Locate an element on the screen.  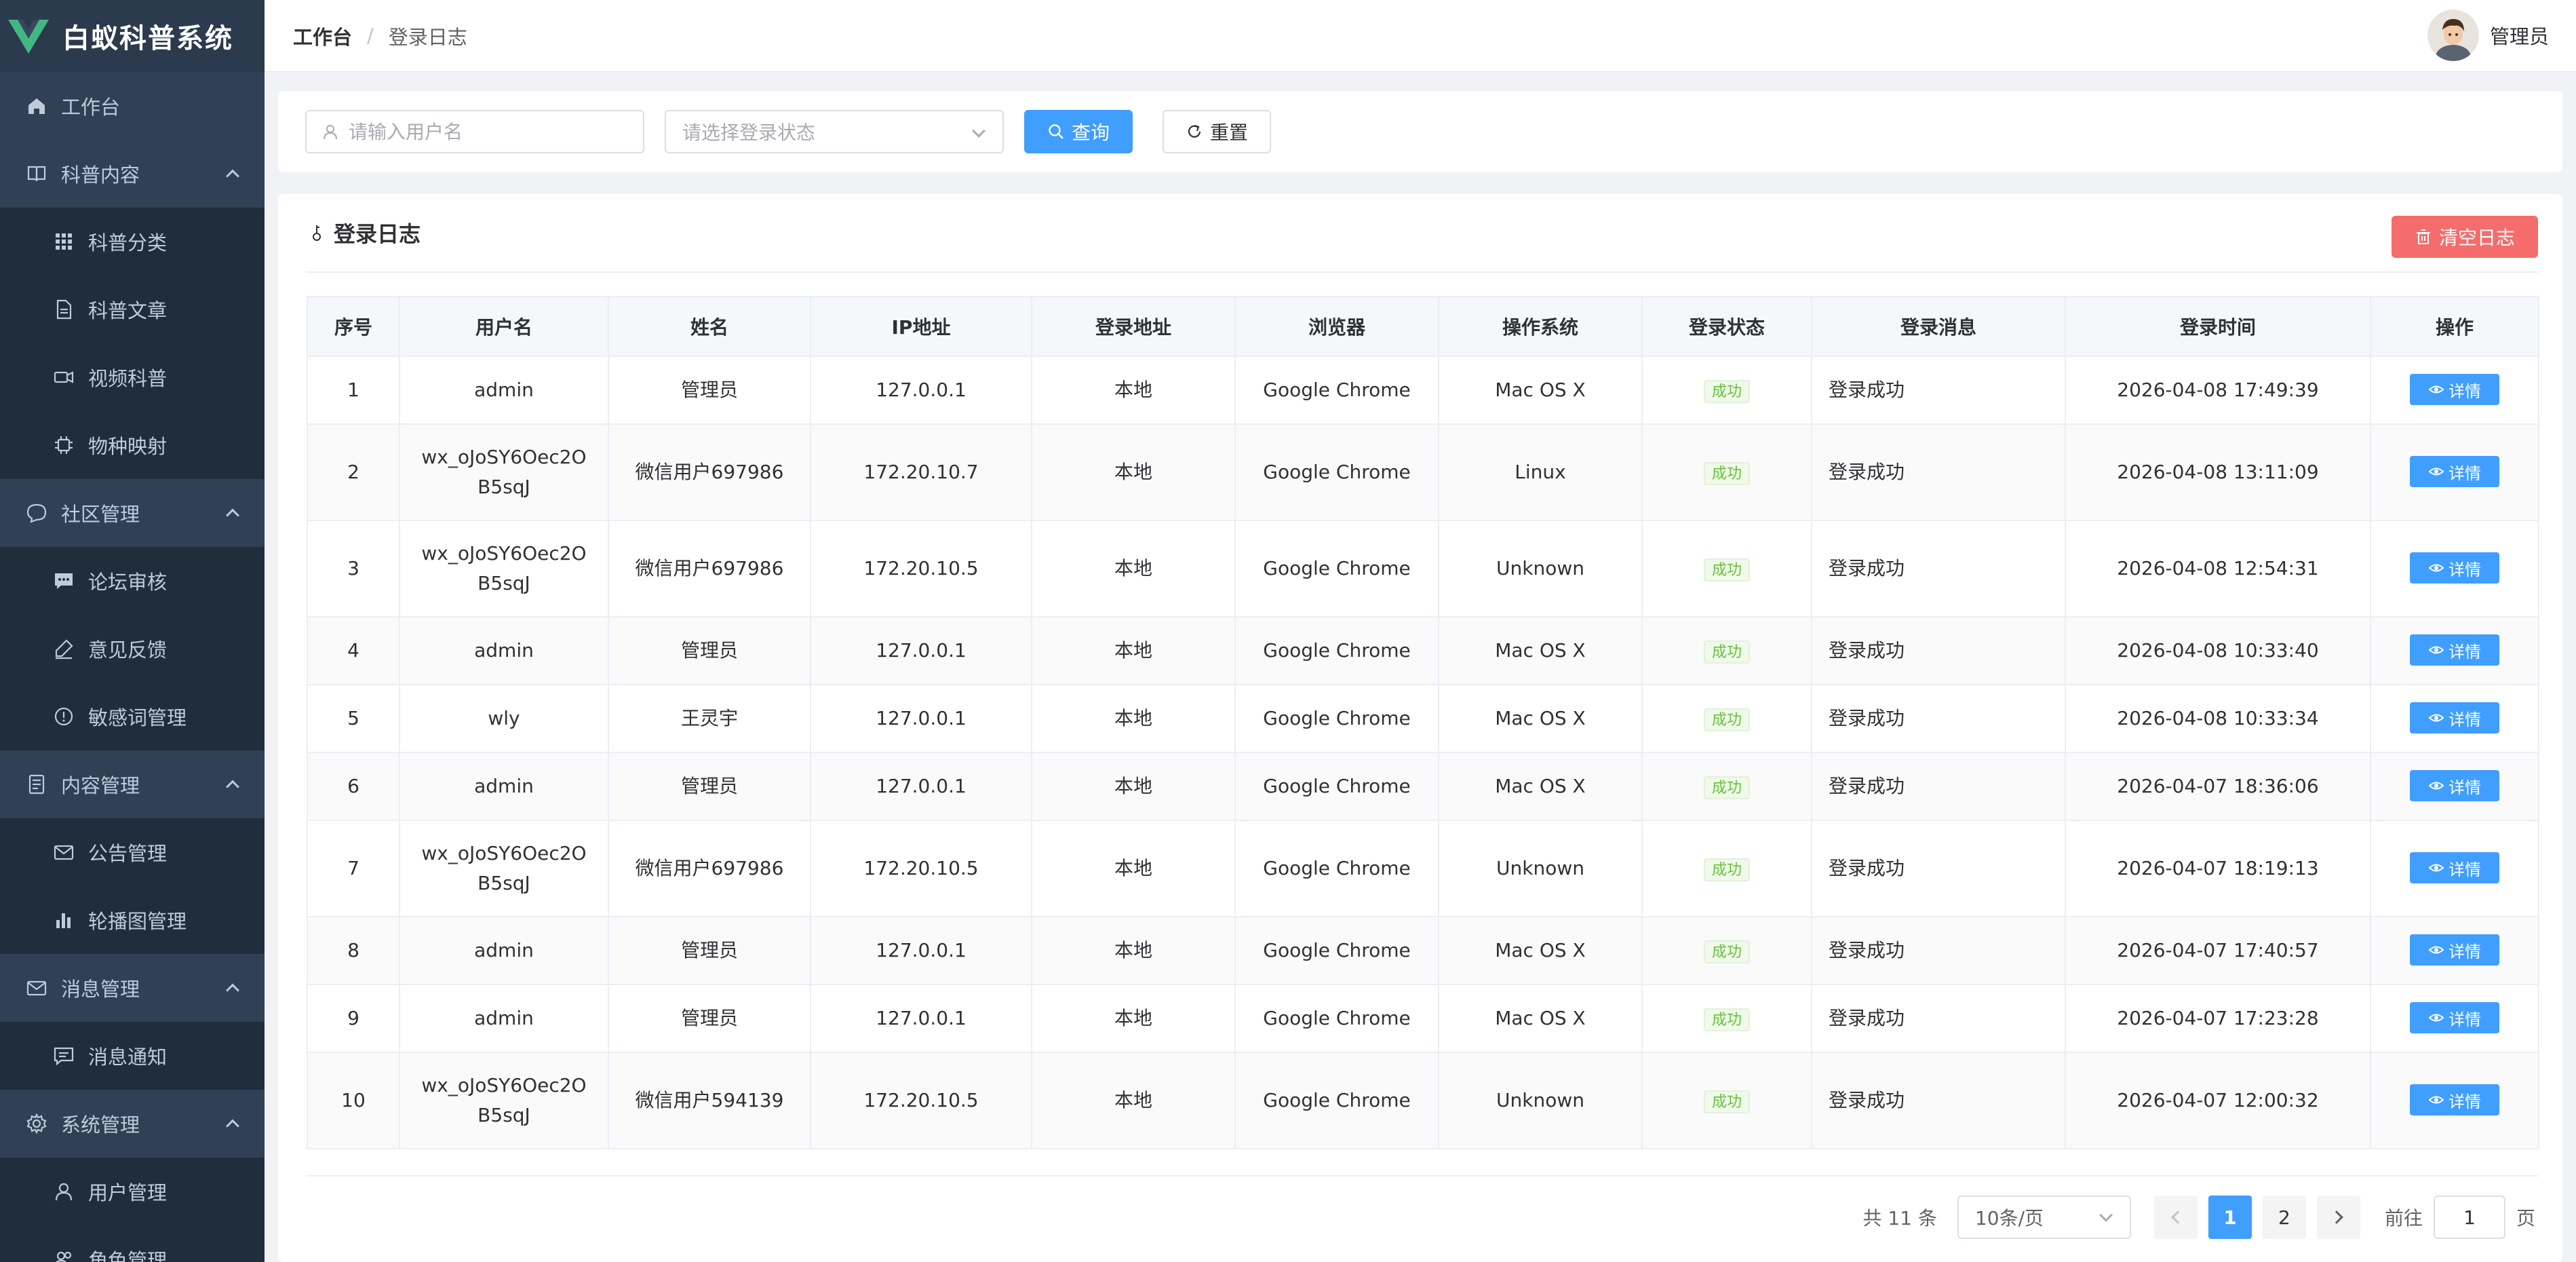
sidebar-item-label: 敏感词管理 is located at coordinates (137, 717).